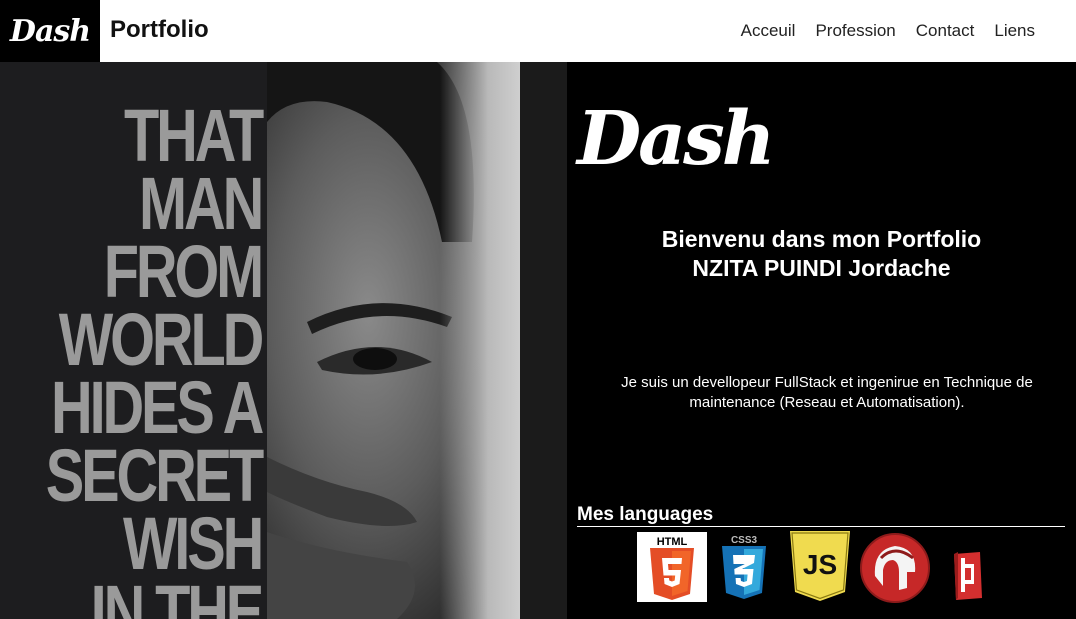  Describe the element at coordinates (672, 542) in the screenshot. I see `svg-text: HTML` at that location.